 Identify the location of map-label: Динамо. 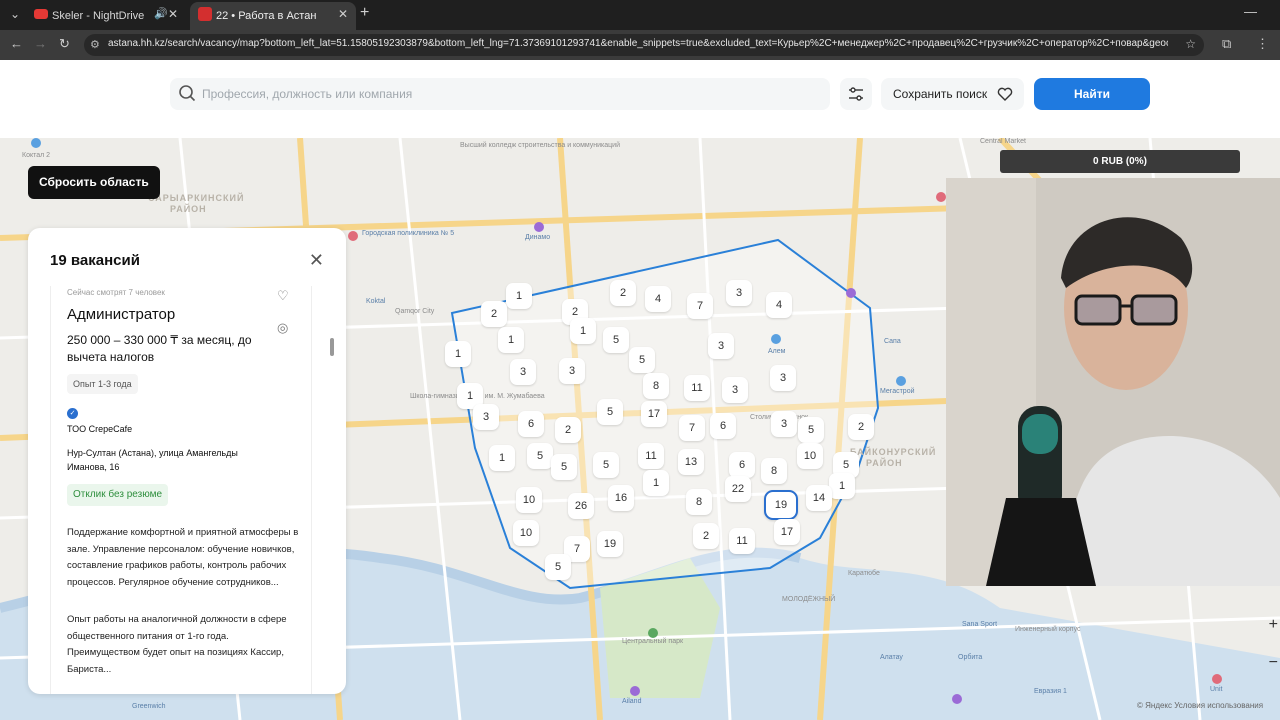
(538, 237).